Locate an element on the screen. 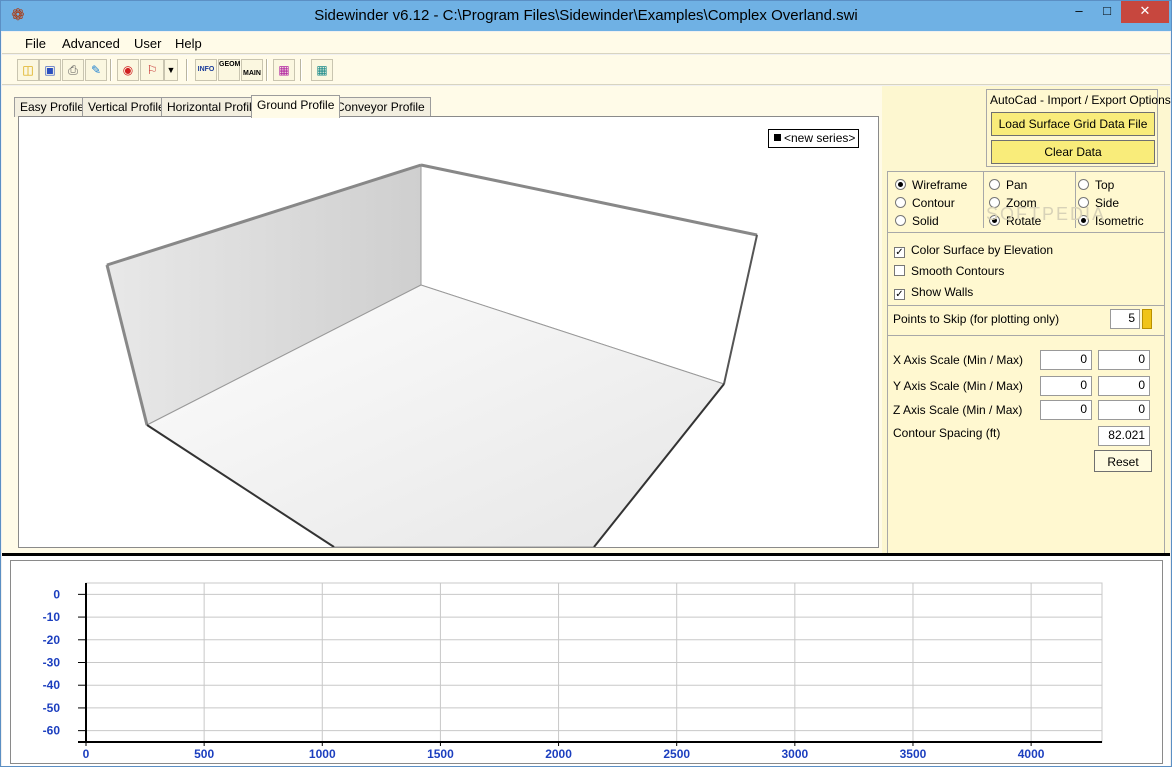 The width and height of the screenshot is (1172, 767). y-tick-label: -30 is located at coordinates (52, 663).